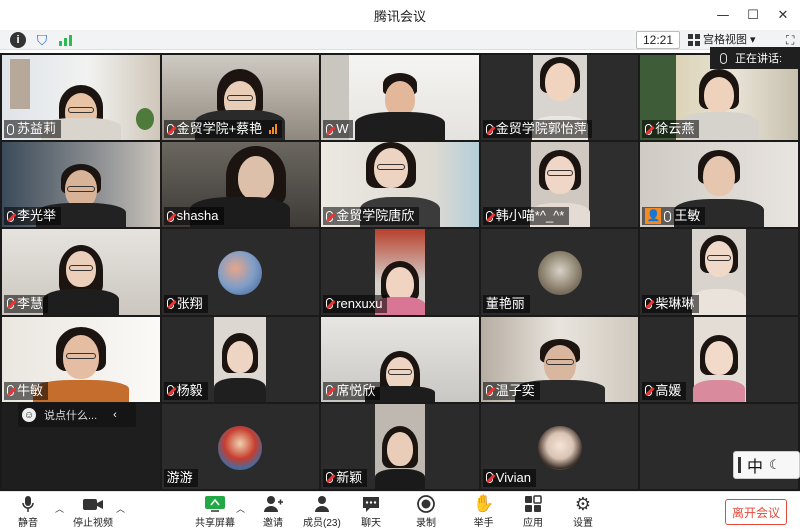 The image size is (800, 529). Describe the element at coordinates (513, 477) in the screenshot. I see `participant-name: Vivian` at that location.